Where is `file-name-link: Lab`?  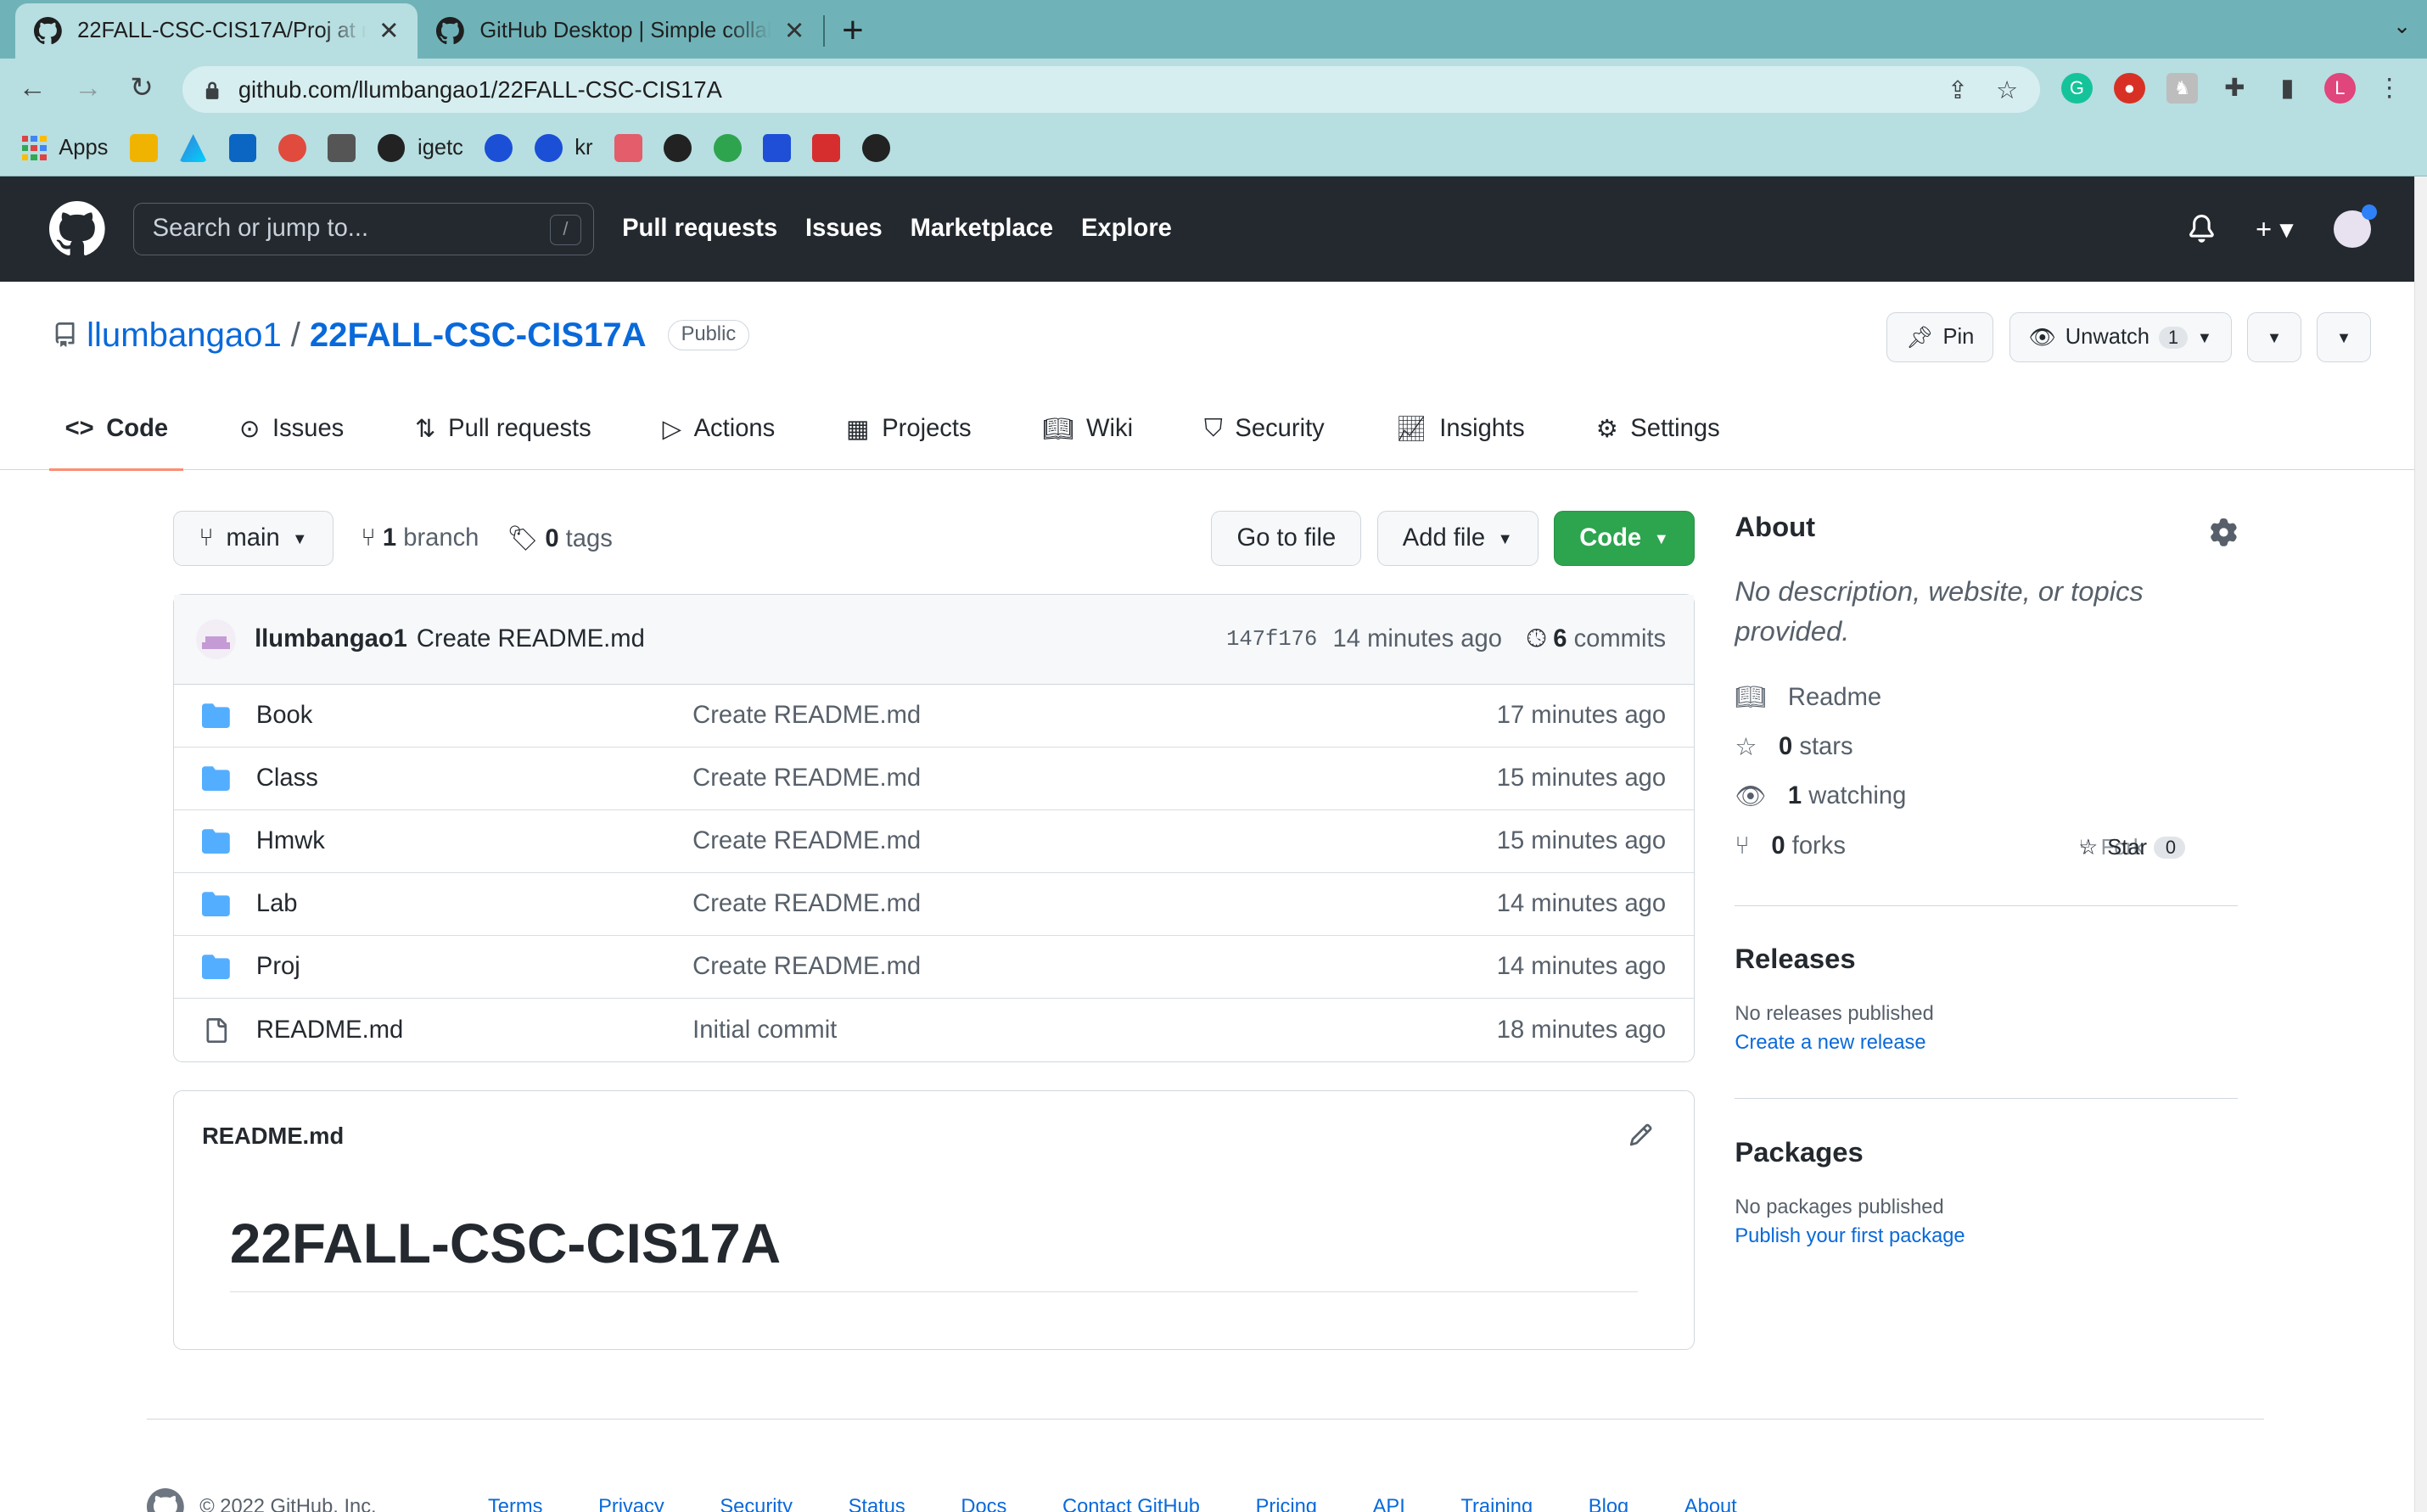
file-name-link: Lab is located at coordinates (474, 904).